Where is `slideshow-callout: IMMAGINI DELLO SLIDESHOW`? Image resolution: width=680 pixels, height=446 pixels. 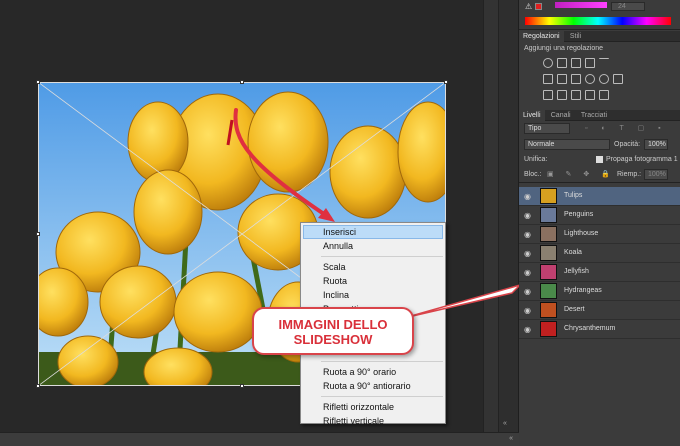
slideshow-callout: IMMAGINI DELLO SLIDESHOW is located at coordinates (333, 331).